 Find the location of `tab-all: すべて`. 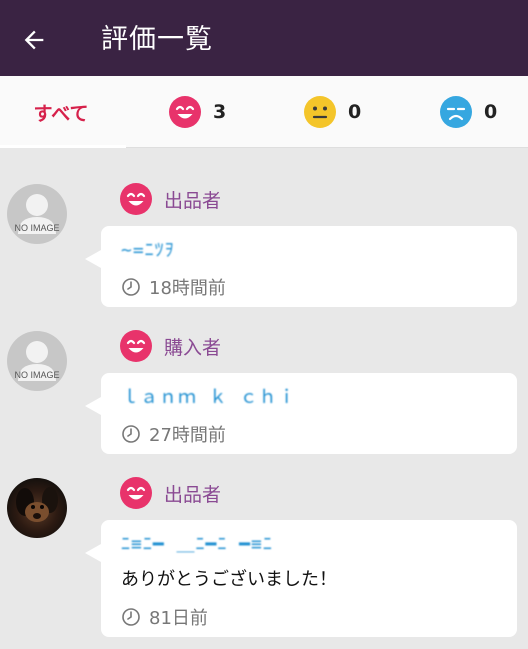

tab-all: すべて is located at coordinates (61, 112).